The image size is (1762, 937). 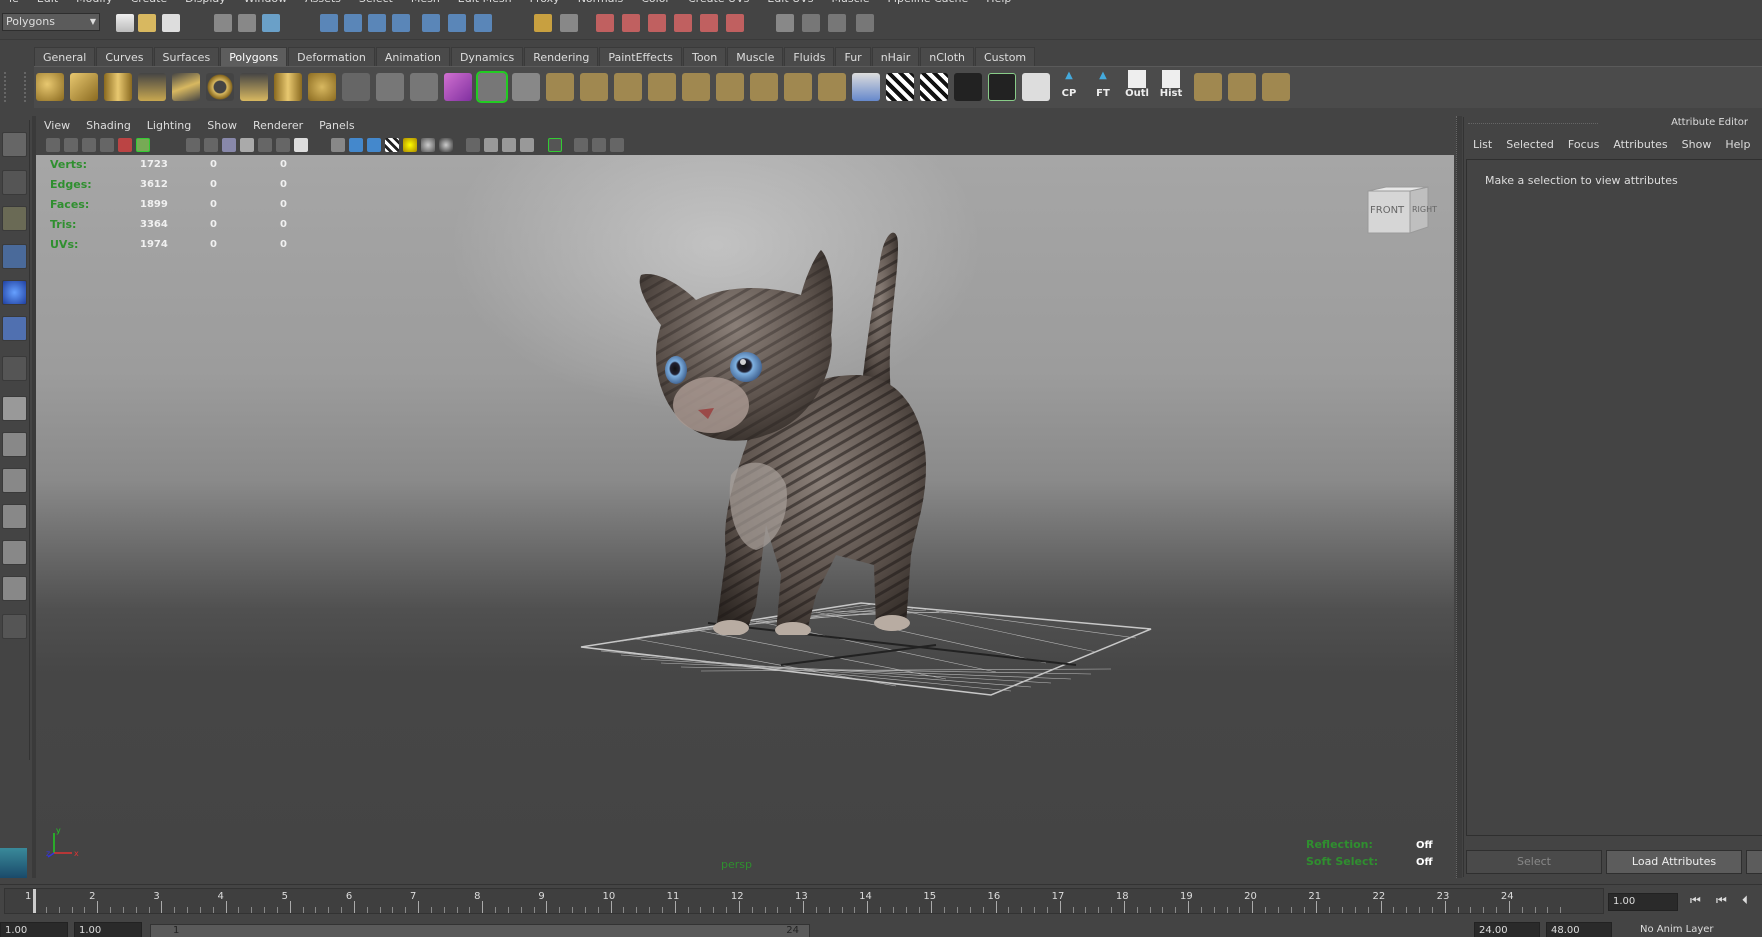 What do you see at coordinates (755, 56) in the screenshot?
I see `shelf-tab-muscle: Muscle` at bounding box center [755, 56].